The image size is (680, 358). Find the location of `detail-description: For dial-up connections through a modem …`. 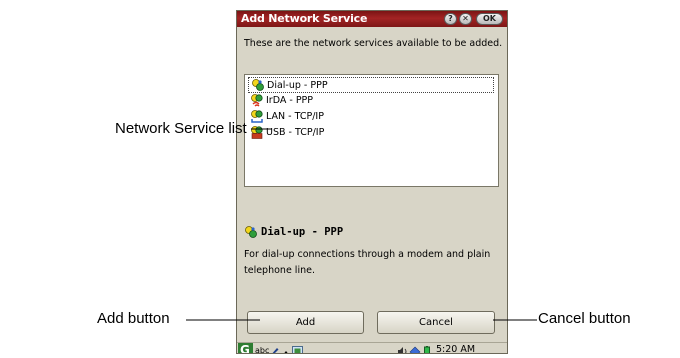

detail-description: For dial-up connections through a modem … is located at coordinates (367, 262).